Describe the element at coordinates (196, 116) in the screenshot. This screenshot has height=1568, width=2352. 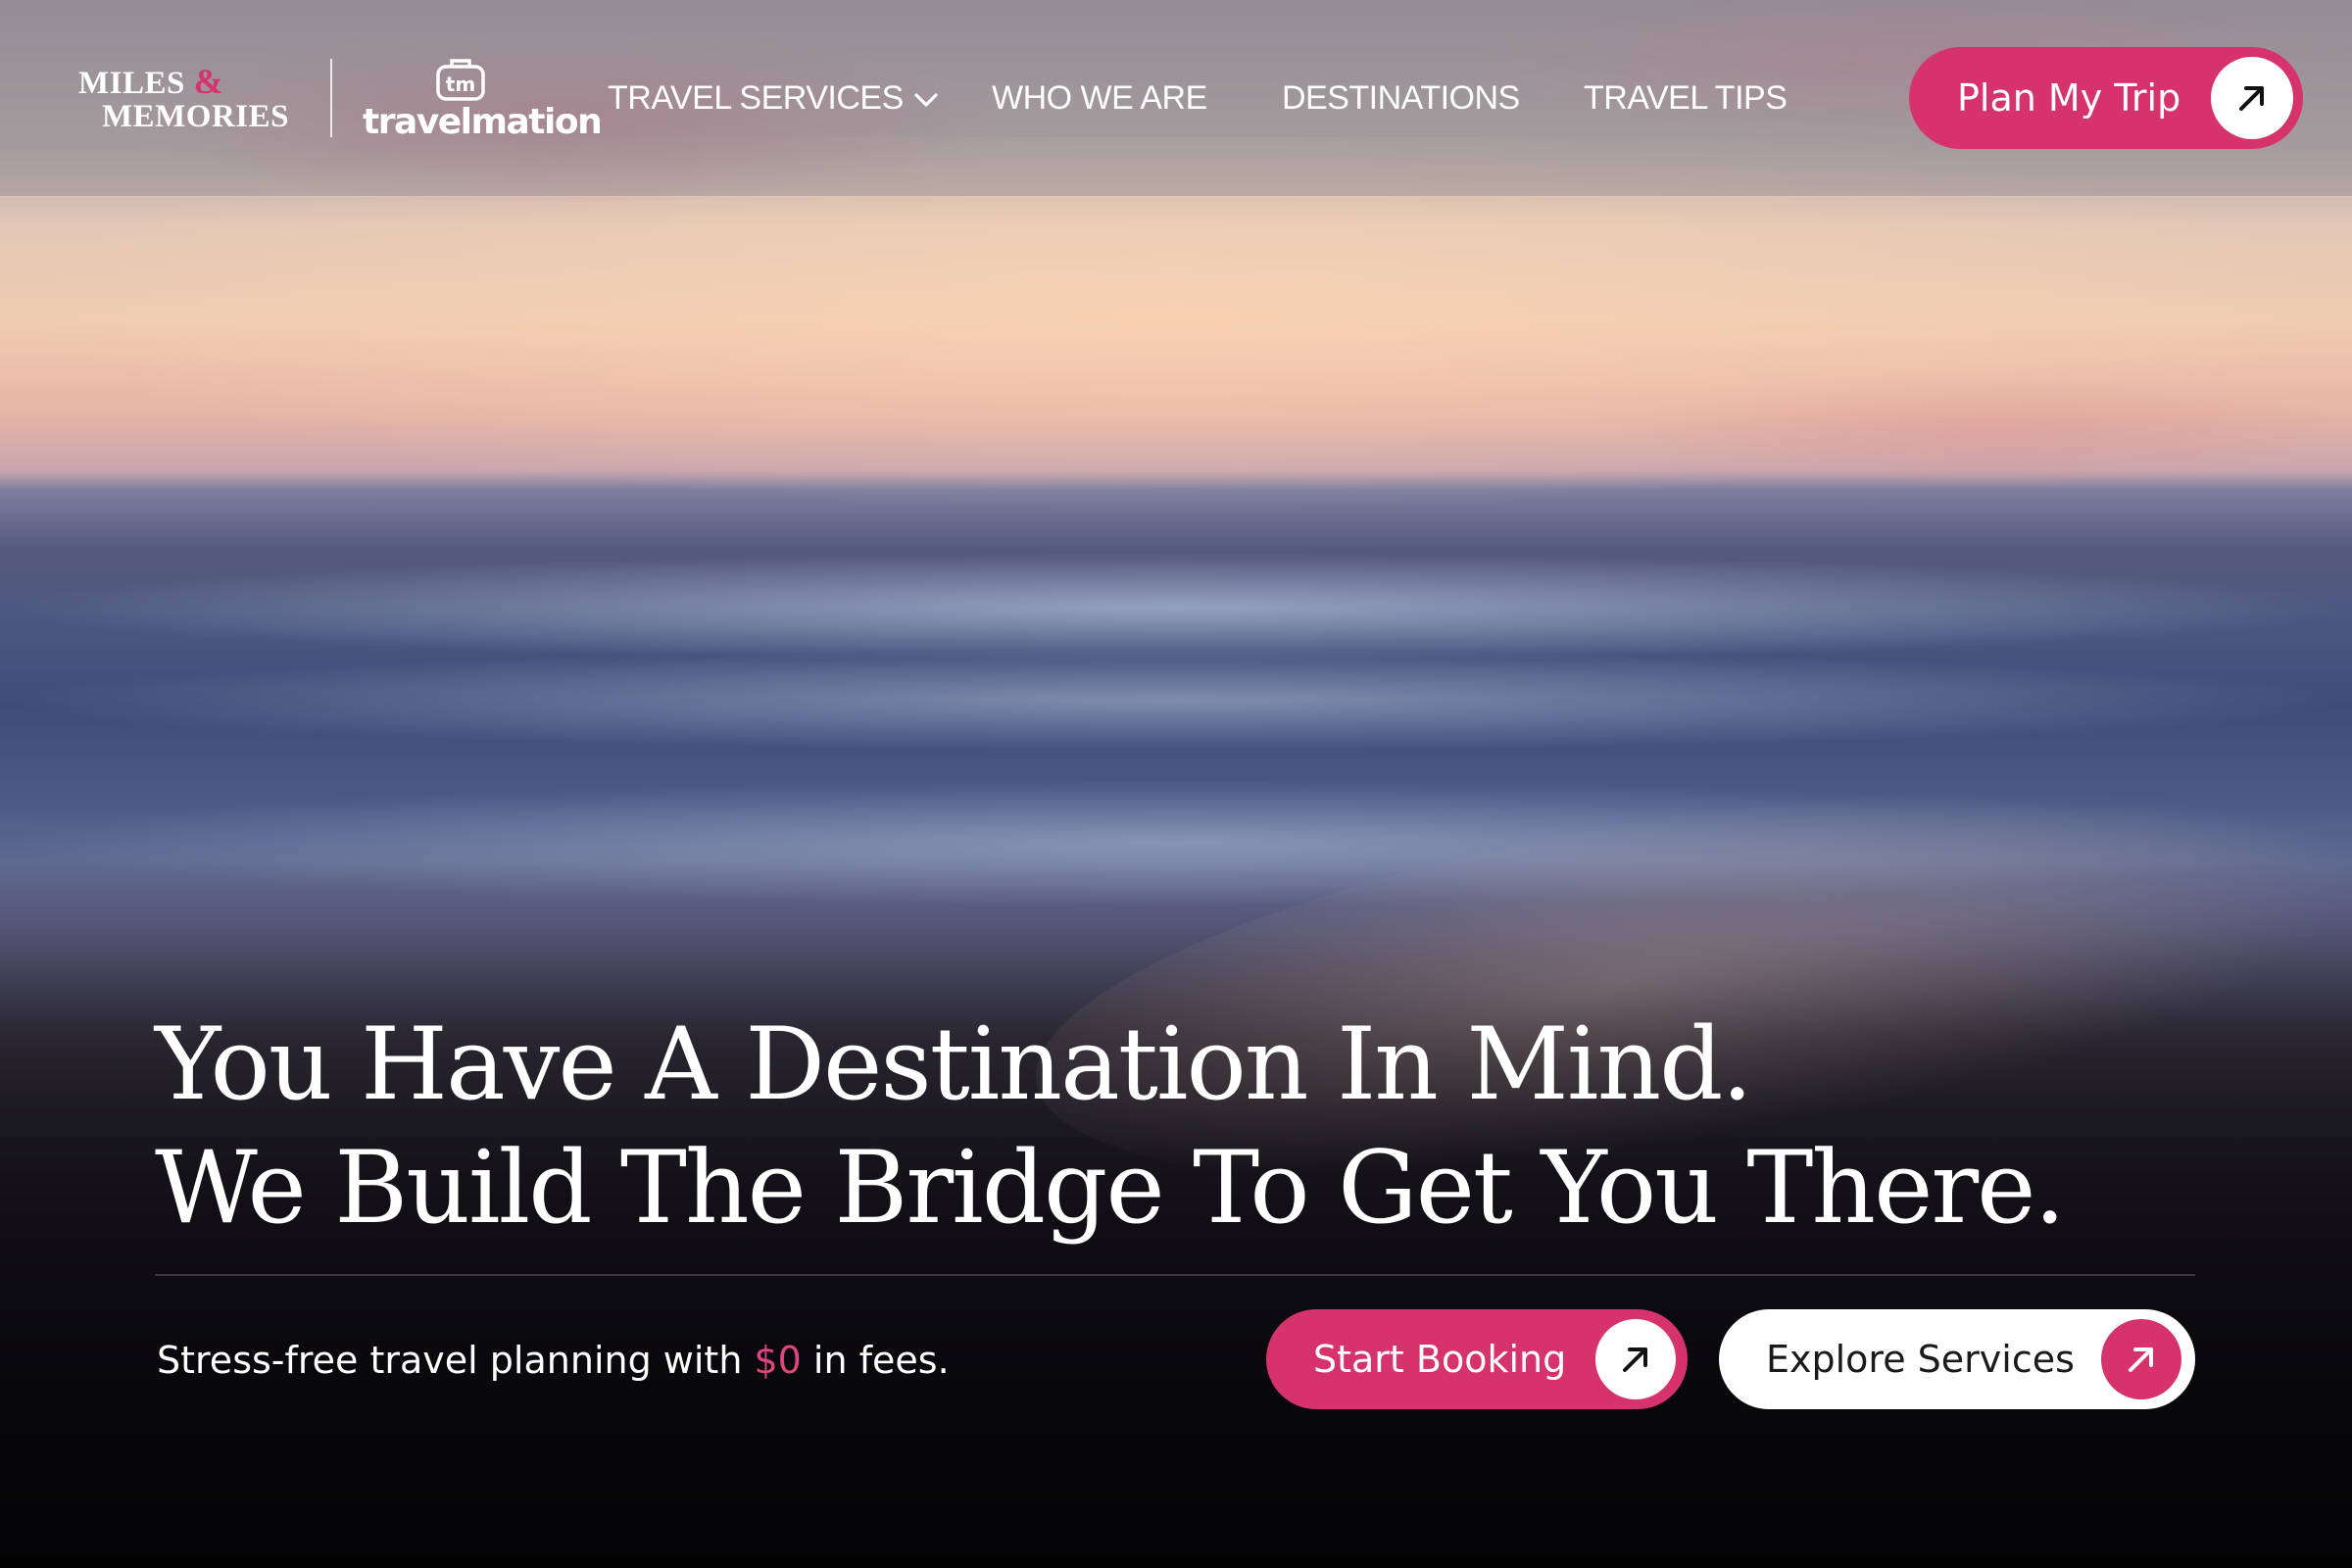
I see `logo-word-memories: MEMORIES` at that location.